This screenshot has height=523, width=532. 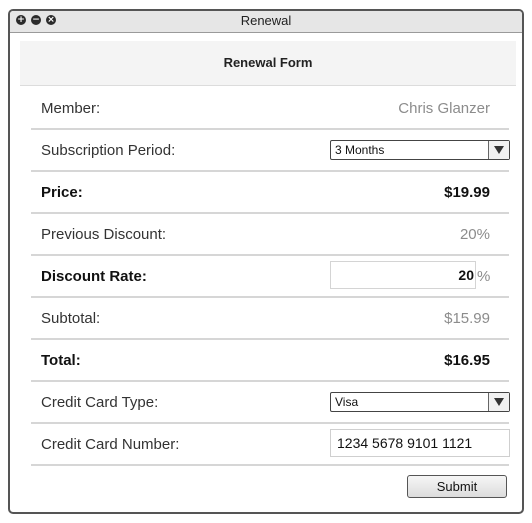 I want to click on card-type-selected-value: Visa, so click(x=347, y=402).